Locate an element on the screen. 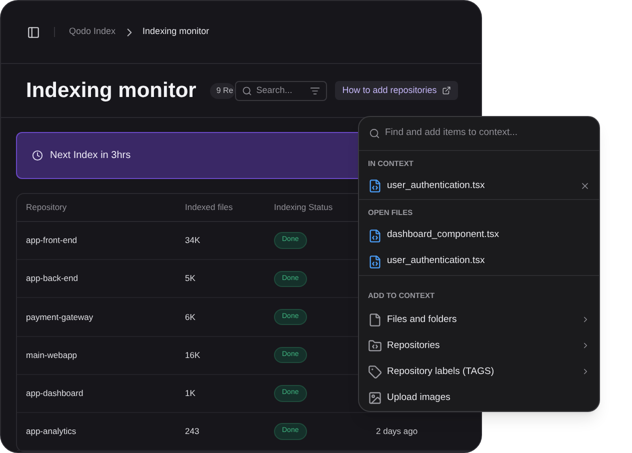 The image size is (632, 453). repository-name: app-back-end is located at coordinates (52, 279).